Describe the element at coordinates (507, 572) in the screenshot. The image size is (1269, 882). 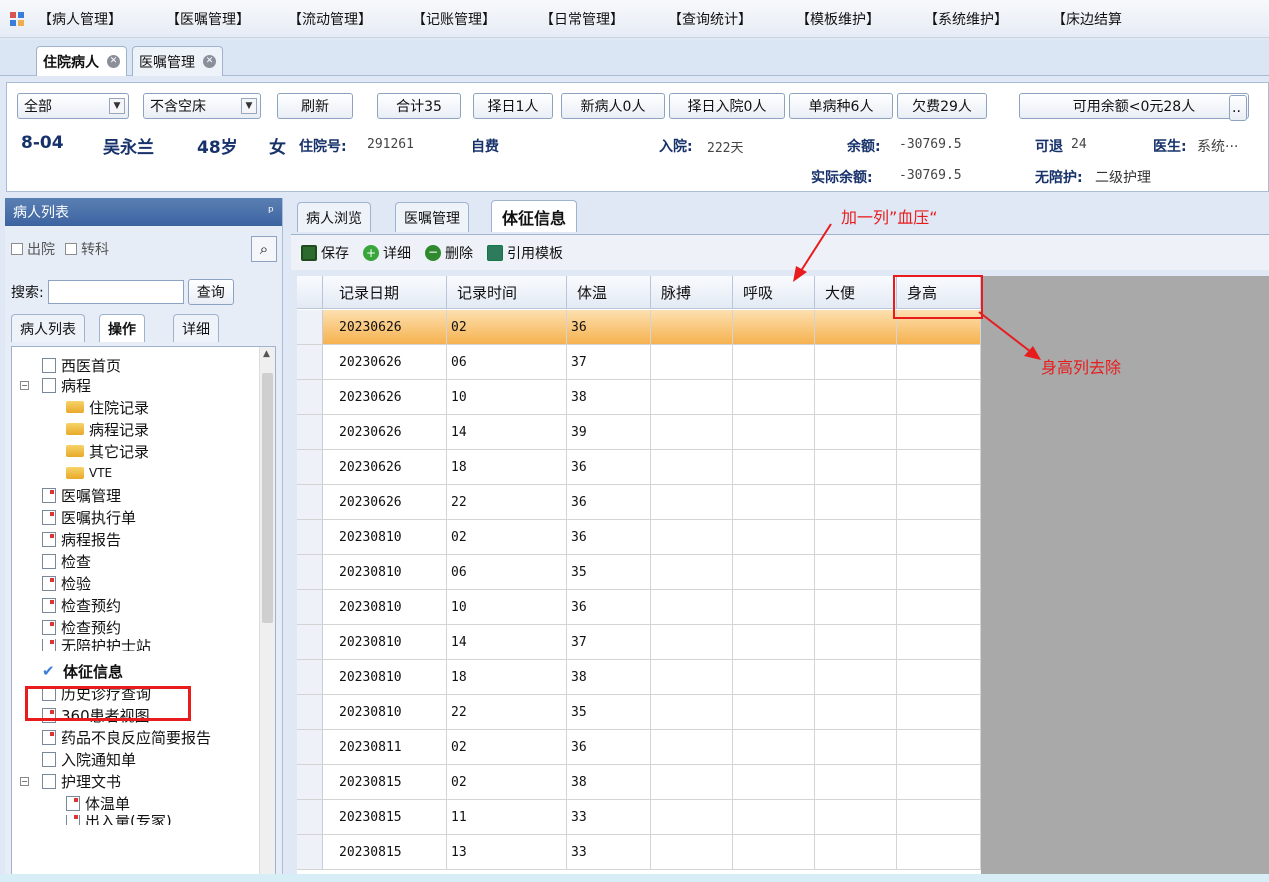
I see `table-cell: 06` at that location.